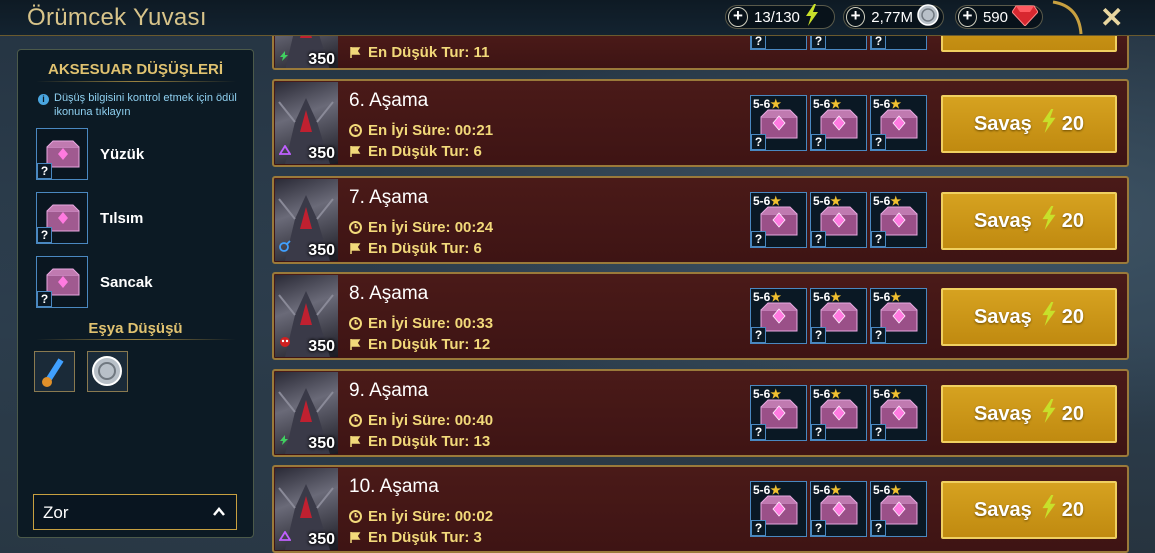 The height and width of the screenshot is (553, 1155). I want to click on difficulty-select: Zor, so click(135, 512).